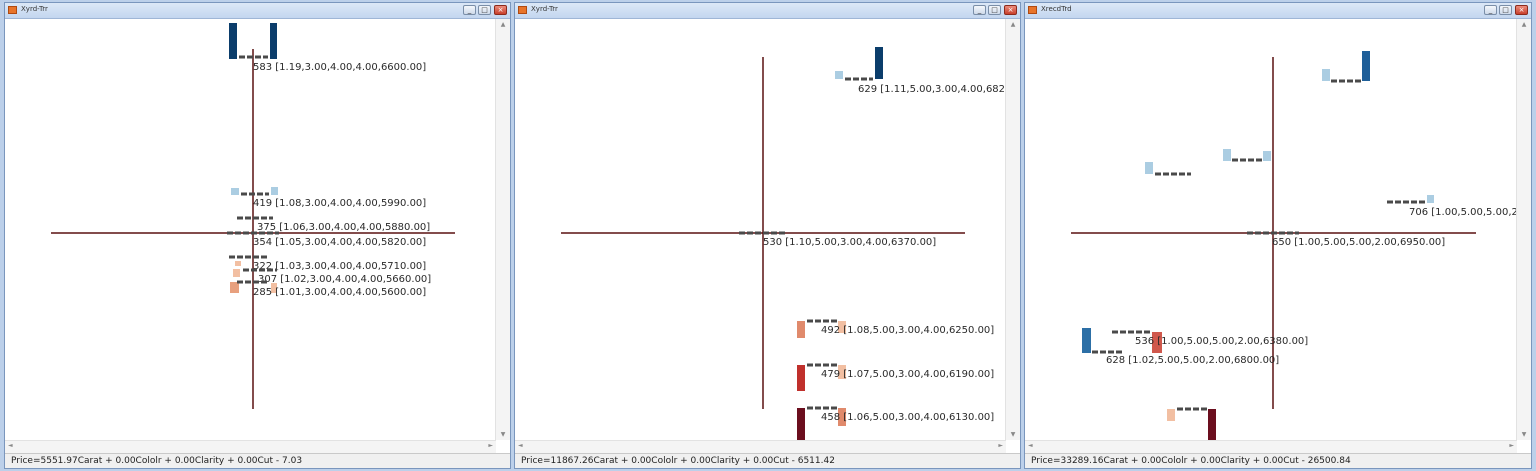 Image resolution: width=1536 pixels, height=471 pixels. I want to click on window-title: XrecdTrd, so click(1056, 9).